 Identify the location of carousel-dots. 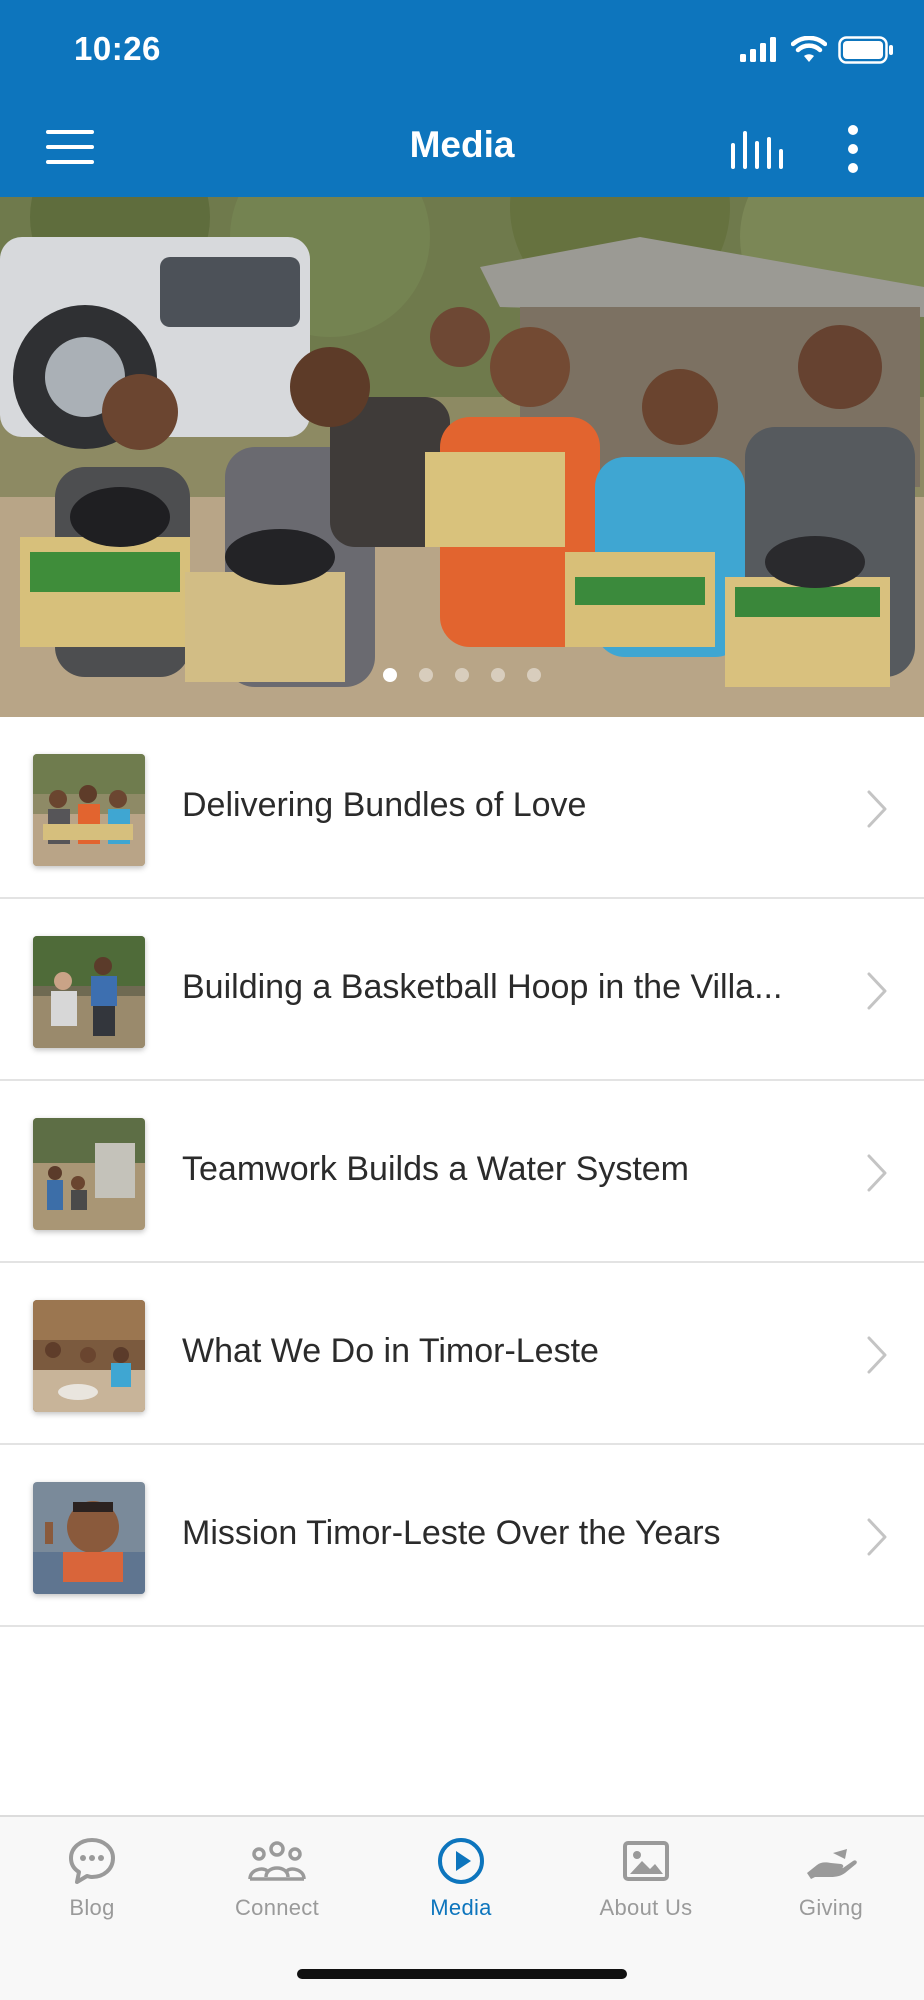
(462, 676).